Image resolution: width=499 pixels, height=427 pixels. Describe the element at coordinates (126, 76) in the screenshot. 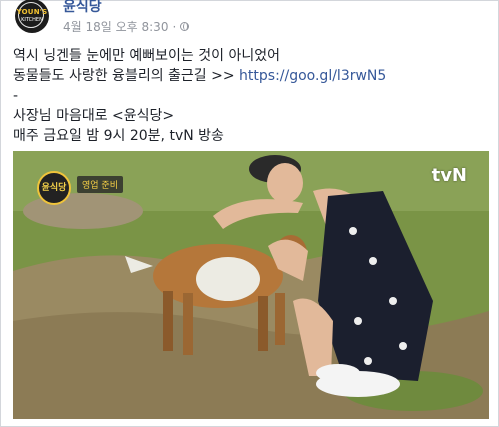

I see `post-line-2-text: 동물들도 사랑한 융블리의 출근길 >>` at that location.